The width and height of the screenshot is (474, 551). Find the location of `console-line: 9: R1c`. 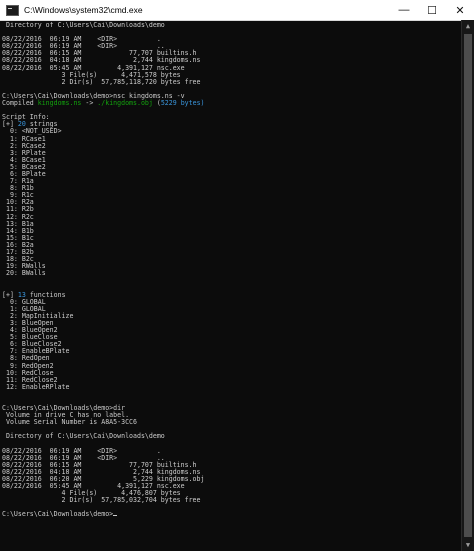

console-line: 9: R1c is located at coordinates (232, 195).